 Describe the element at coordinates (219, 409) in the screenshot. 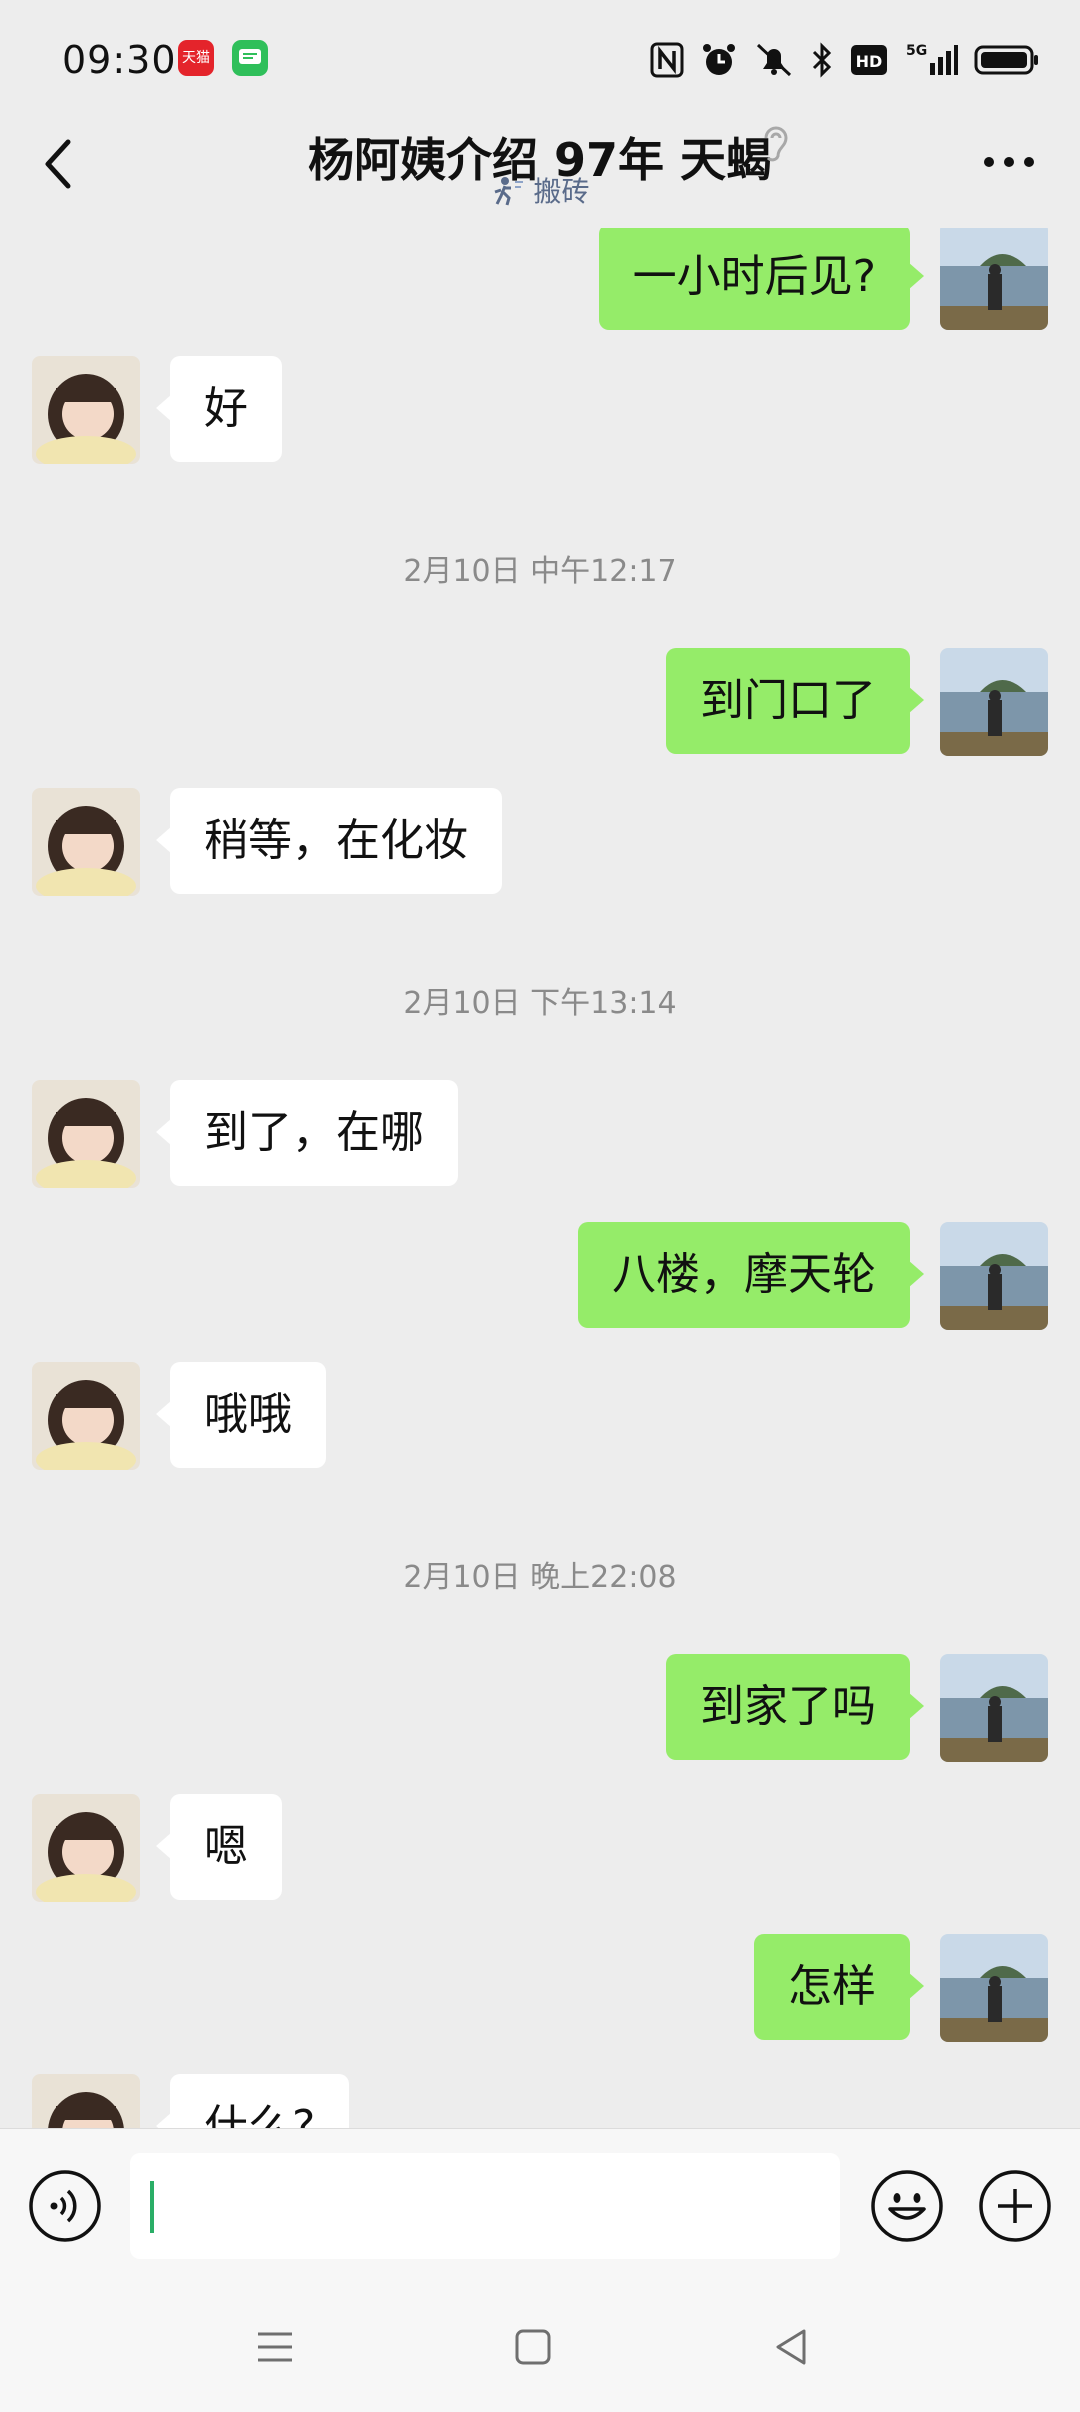

I see `incoming-message: 好` at that location.